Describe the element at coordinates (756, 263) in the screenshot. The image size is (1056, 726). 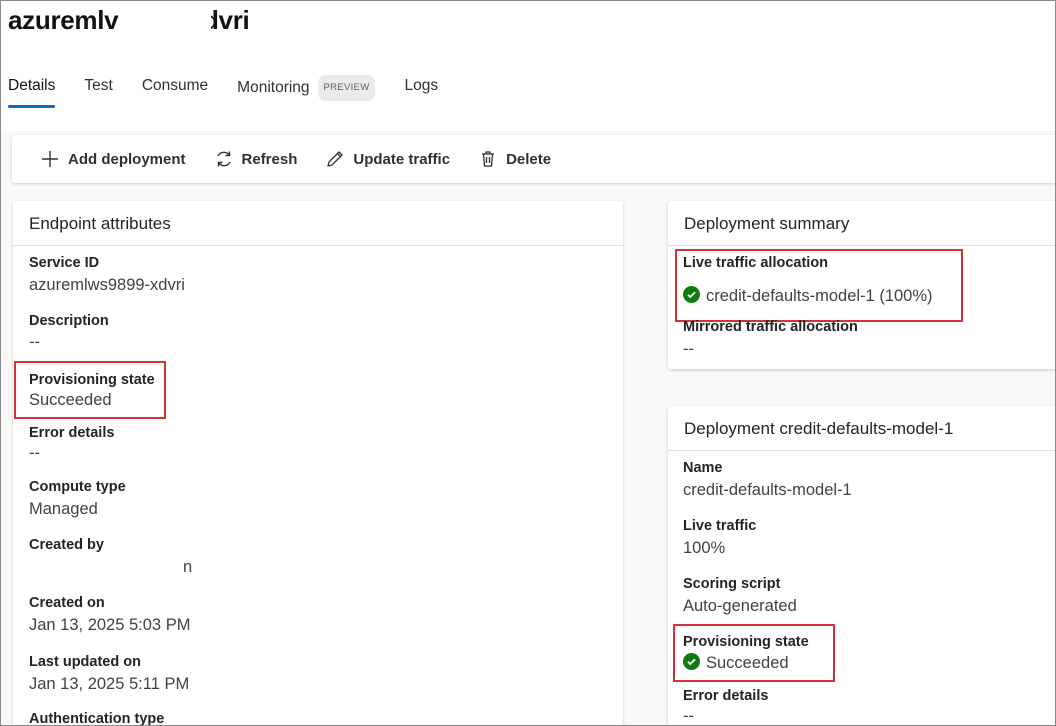
I see `live-traffic-allocation-label: Live traffic allocation` at that location.